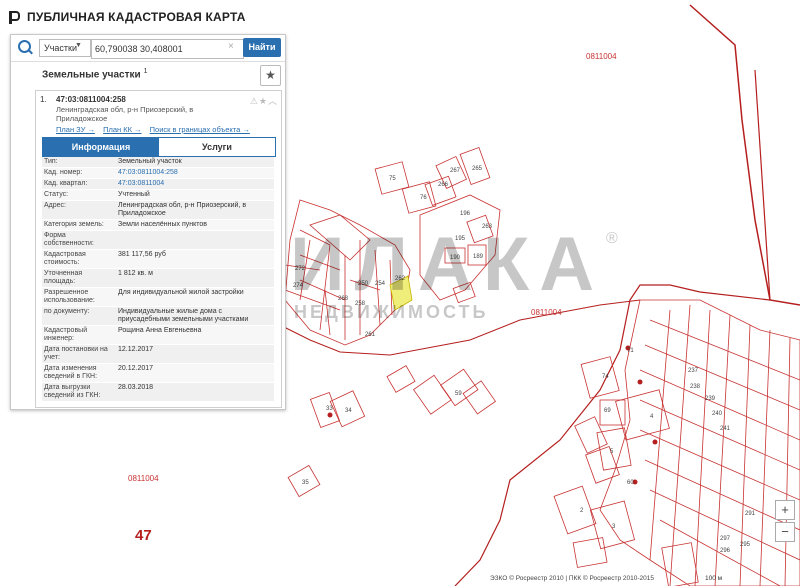  Describe the element at coordinates (725, 429) in the screenshot. I see `plot-number: 241` at that location.